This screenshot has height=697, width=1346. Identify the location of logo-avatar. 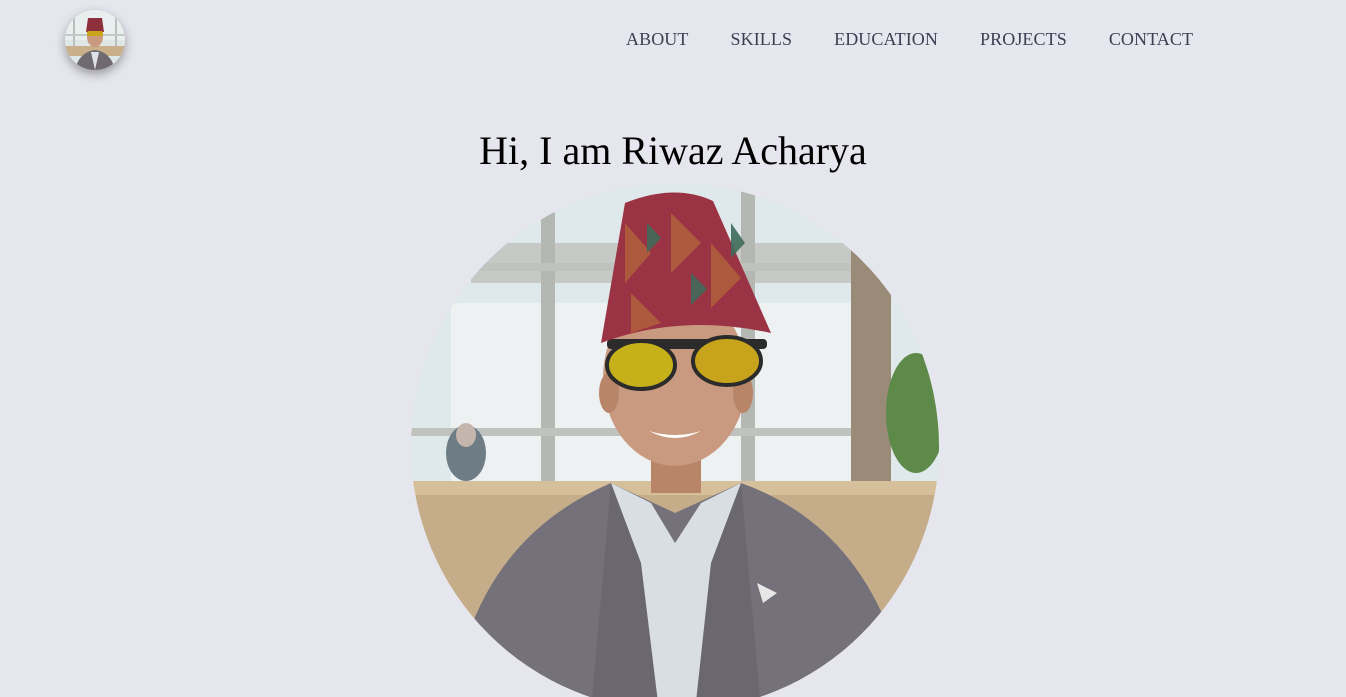
(95, 40).